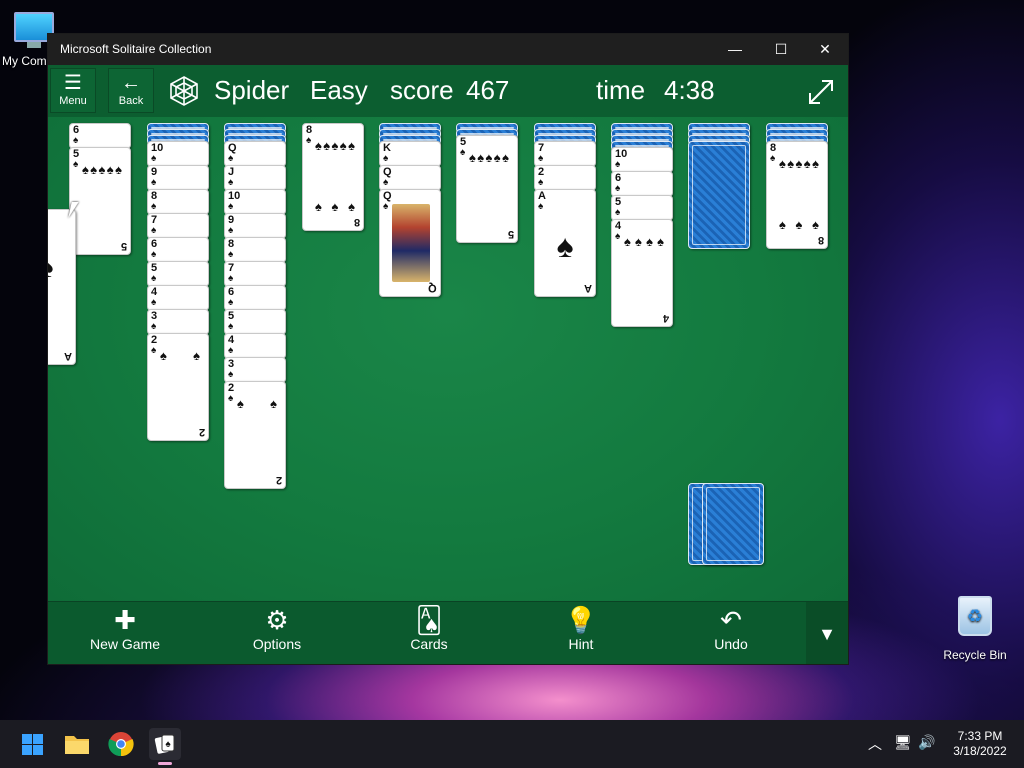 The image size is (1024, 768). I want to click on card-rank-bottom: 2, so click(201, 432).